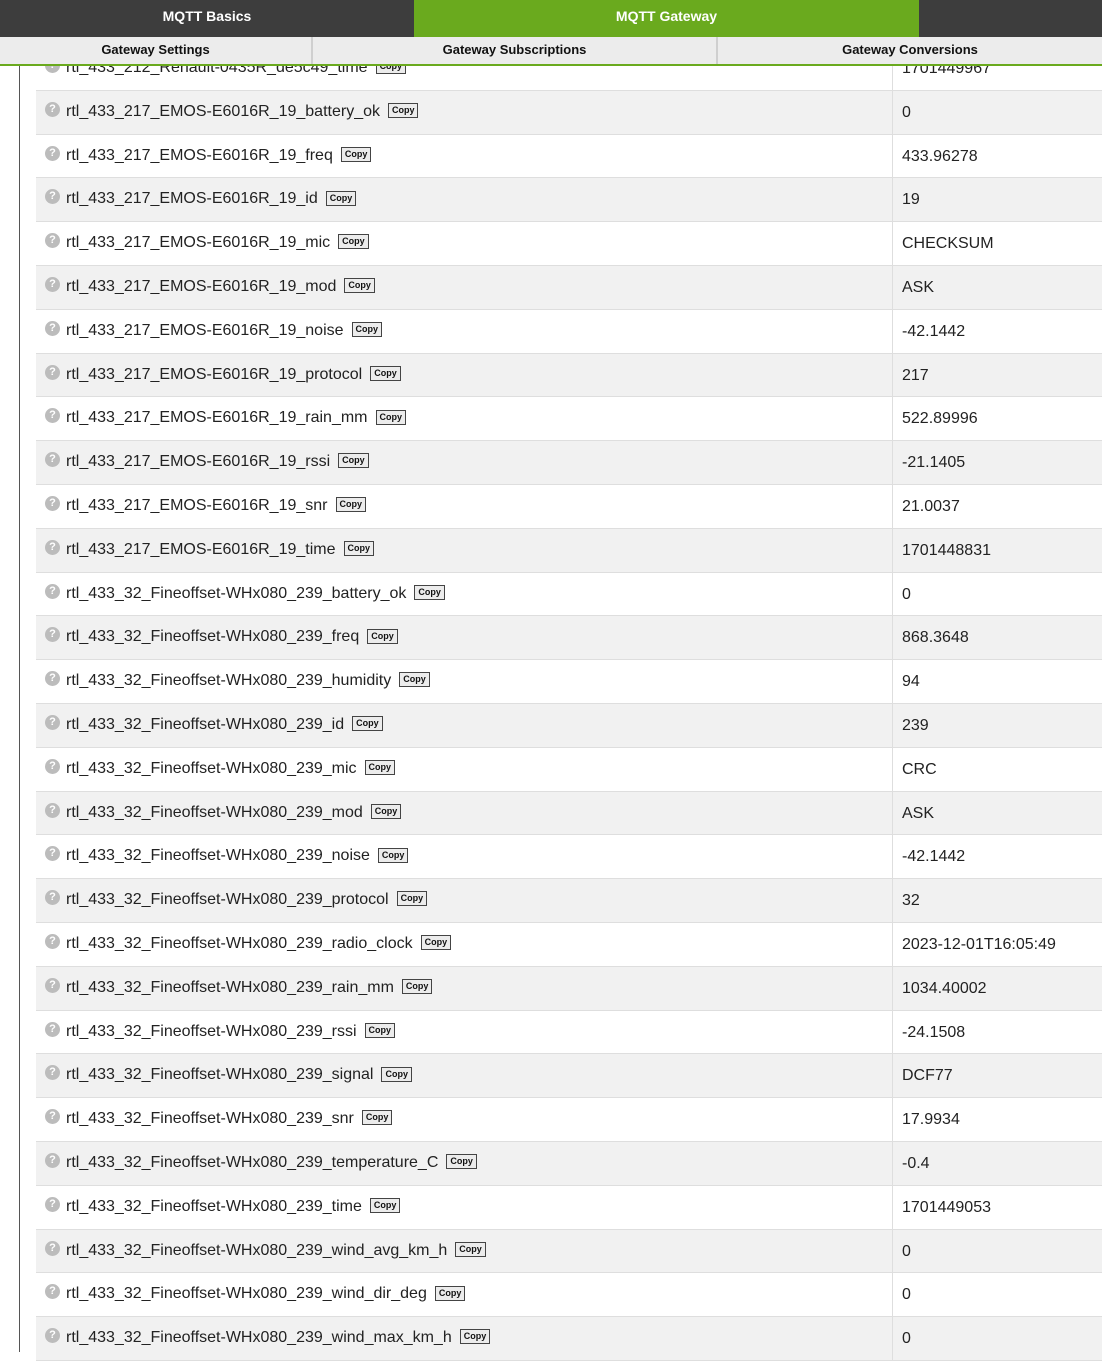 The width and height of the screenshot is (1102, 1361). Describe the element at coordinates (464, 200) in the screenshot. I see `key-cell: ? rtl_433_217_EMOS-E6016R_19_id Copy` at that location.